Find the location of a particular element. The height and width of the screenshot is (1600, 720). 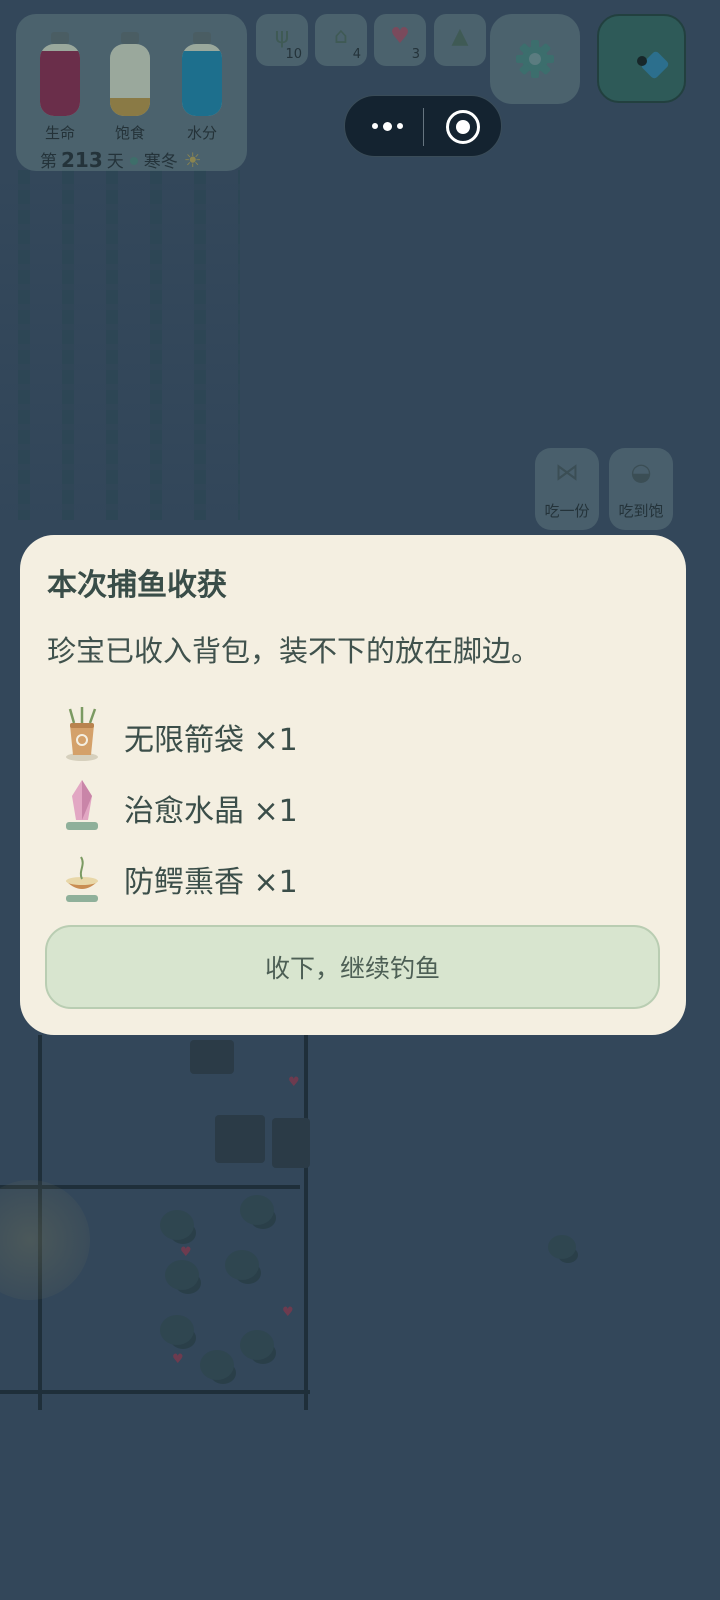

heart-plus-icon: ♥ is located at coordinates (400, 36).